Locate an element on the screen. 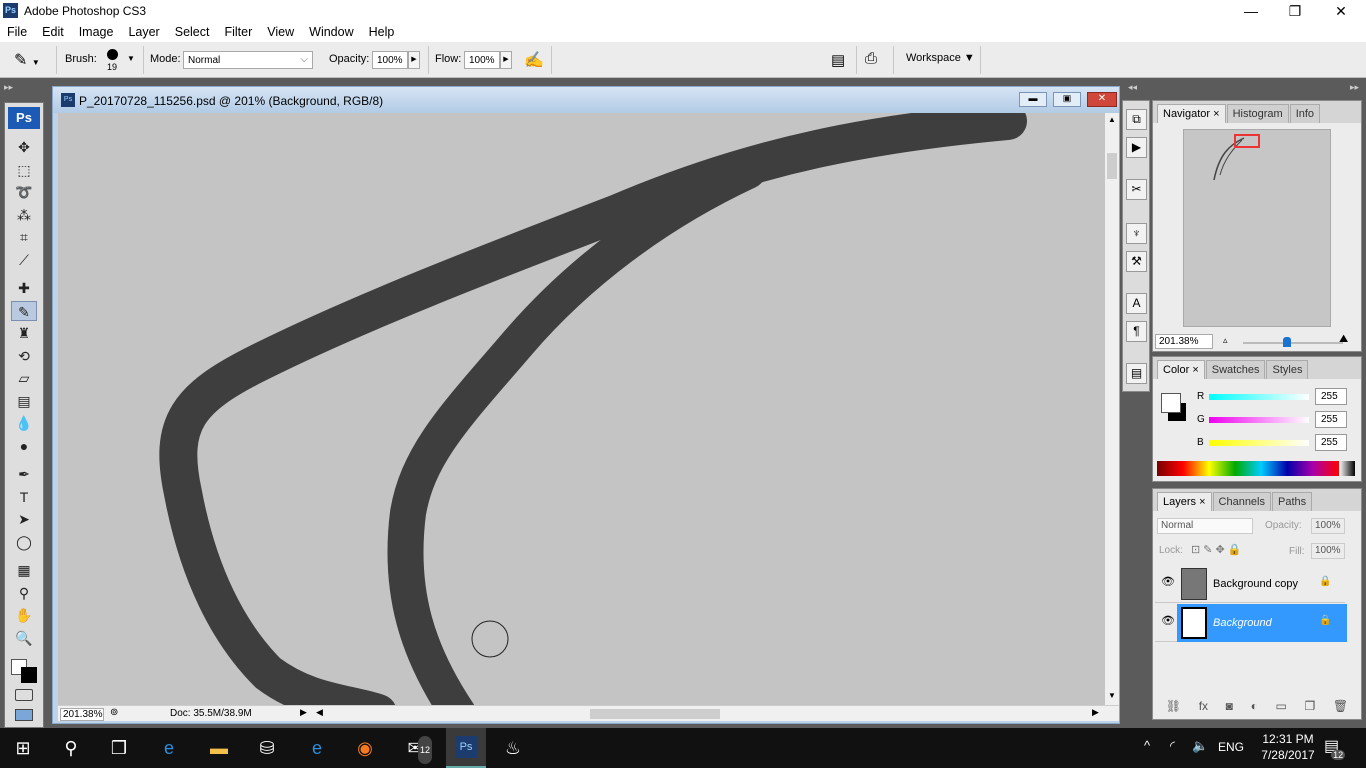 The height and width of the screenshot is (768, 1366). tab-navigator: Navigator × is located at coordinates (1191, 113).